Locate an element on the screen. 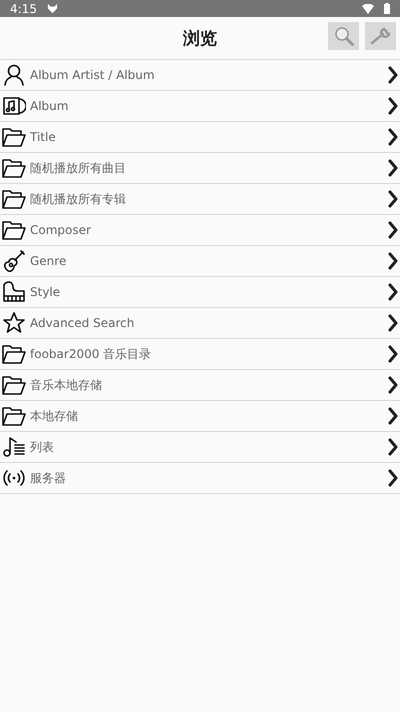 The height and width of the screenshot is (712, 400). browse-list-item: foobar2000 音乐目录 is located at coordinates (200, 354).